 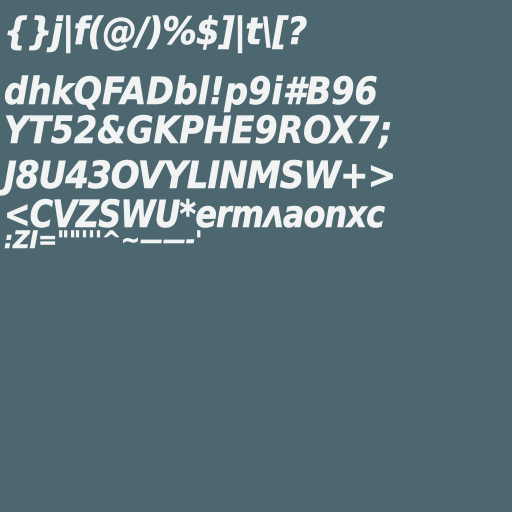 What do you see at coordinates (198, 131) in the screenshot?
I see `glyph-row-3: YT52&GKPHE9ROX7;` at bounding box center [198, 131].